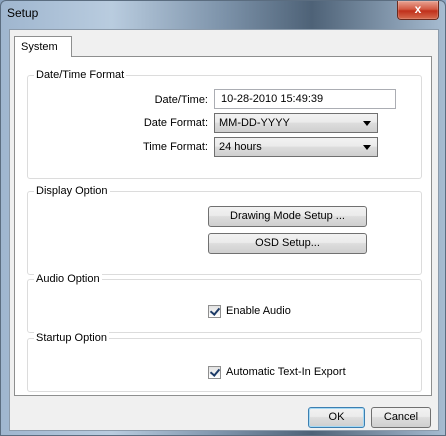  Describe the element at coordinates (336, 417) in the screenshot. I see `ok-button: OK` at that location.